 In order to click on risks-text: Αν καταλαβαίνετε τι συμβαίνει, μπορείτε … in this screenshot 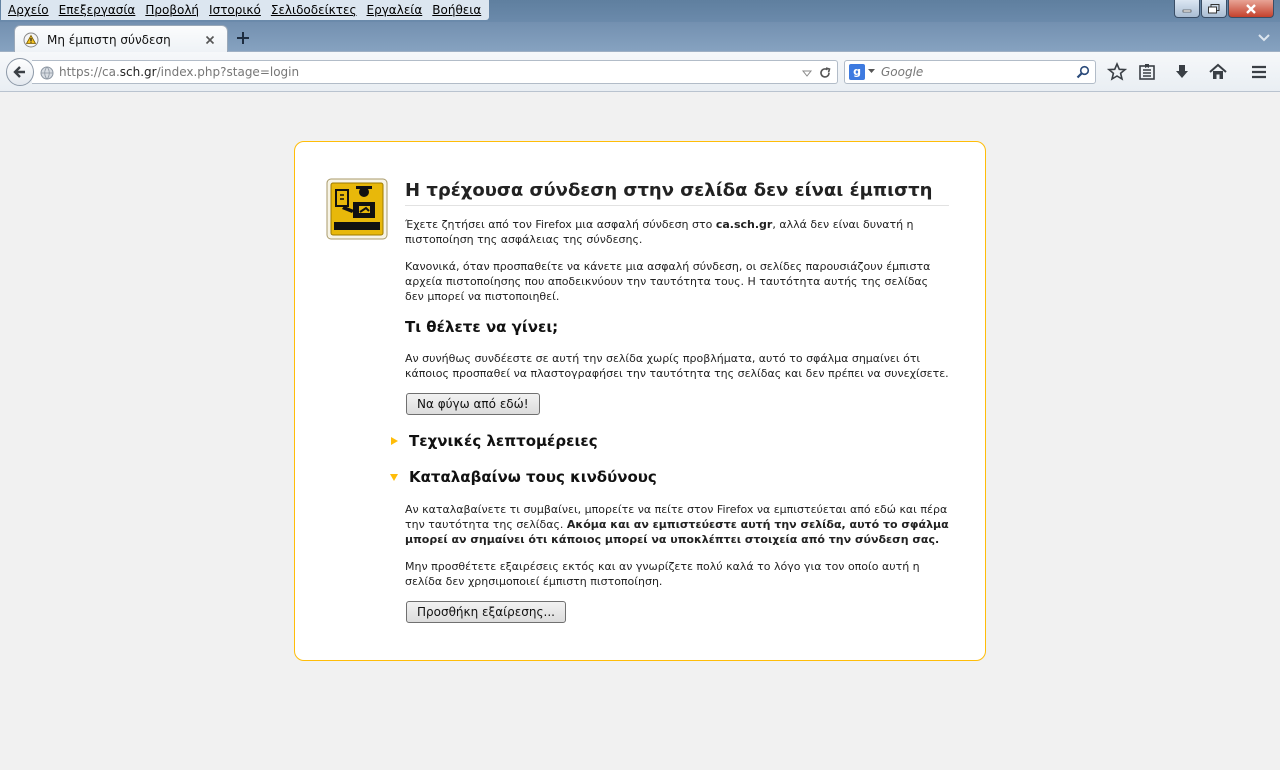, I will do `click(677, 524)`.